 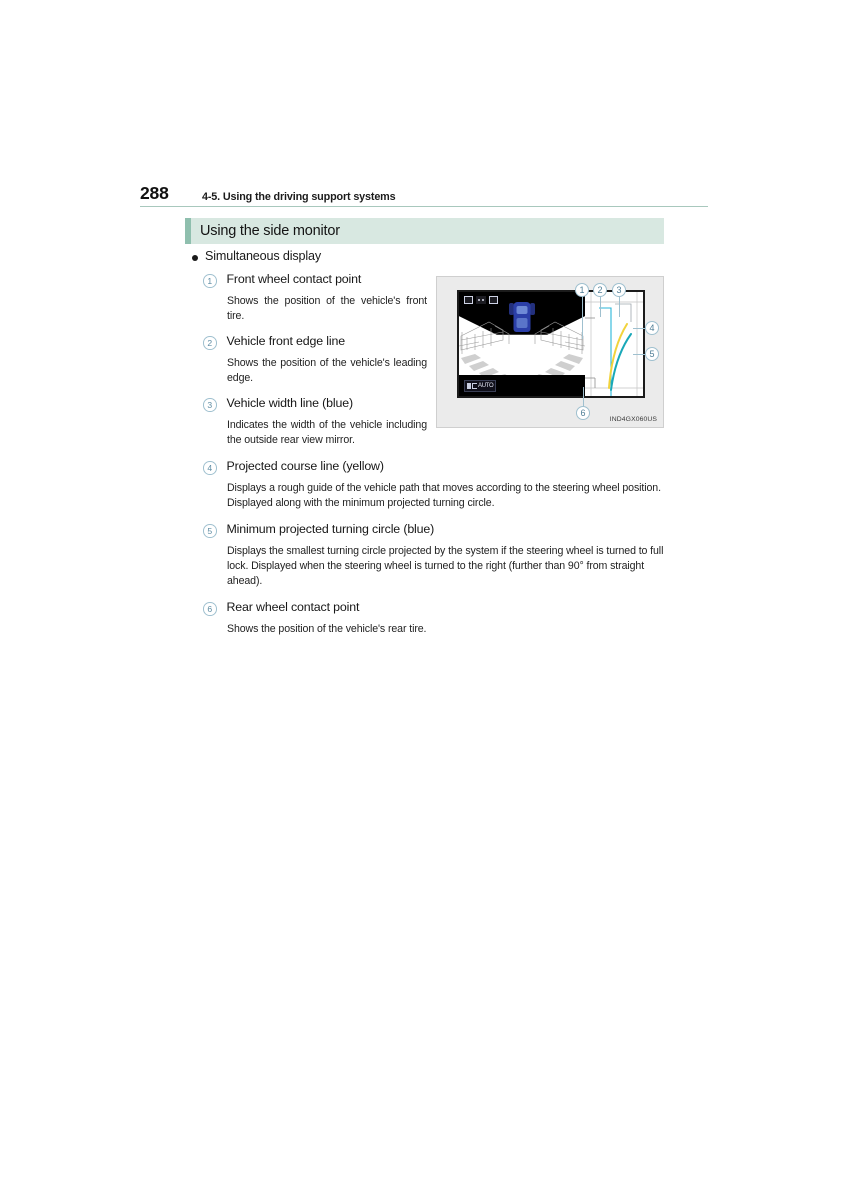 What do you see at coordinates (437, 608) in the screenshot?
I see `list-item-heading: 6 Rear wheel contact point` at bounding box center [437, 608].